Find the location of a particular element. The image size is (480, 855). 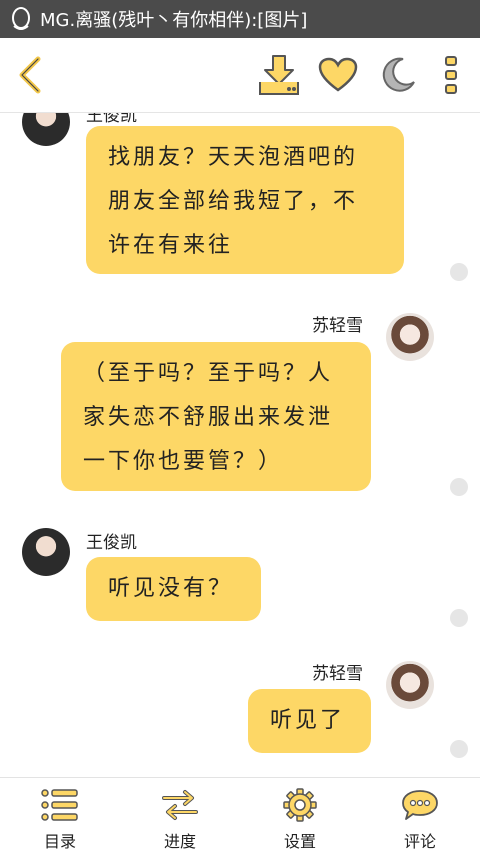

back-button is located at coordinates (29, 75).